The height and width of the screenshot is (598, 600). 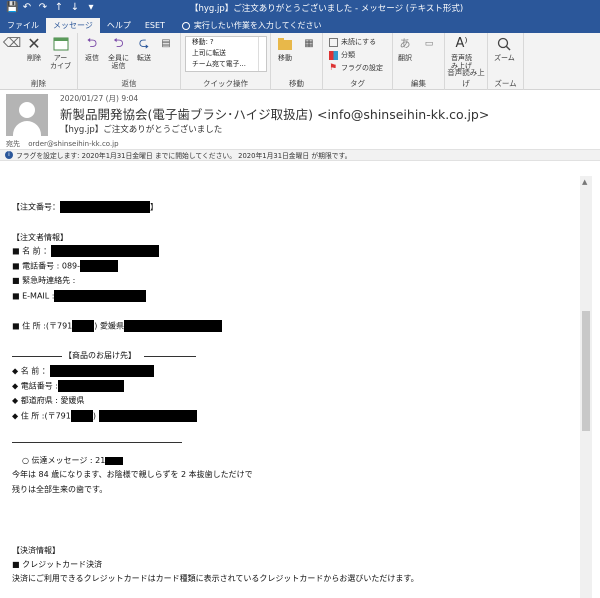 I want to click on redo-icon: ↷, so click(x=43, y=8).